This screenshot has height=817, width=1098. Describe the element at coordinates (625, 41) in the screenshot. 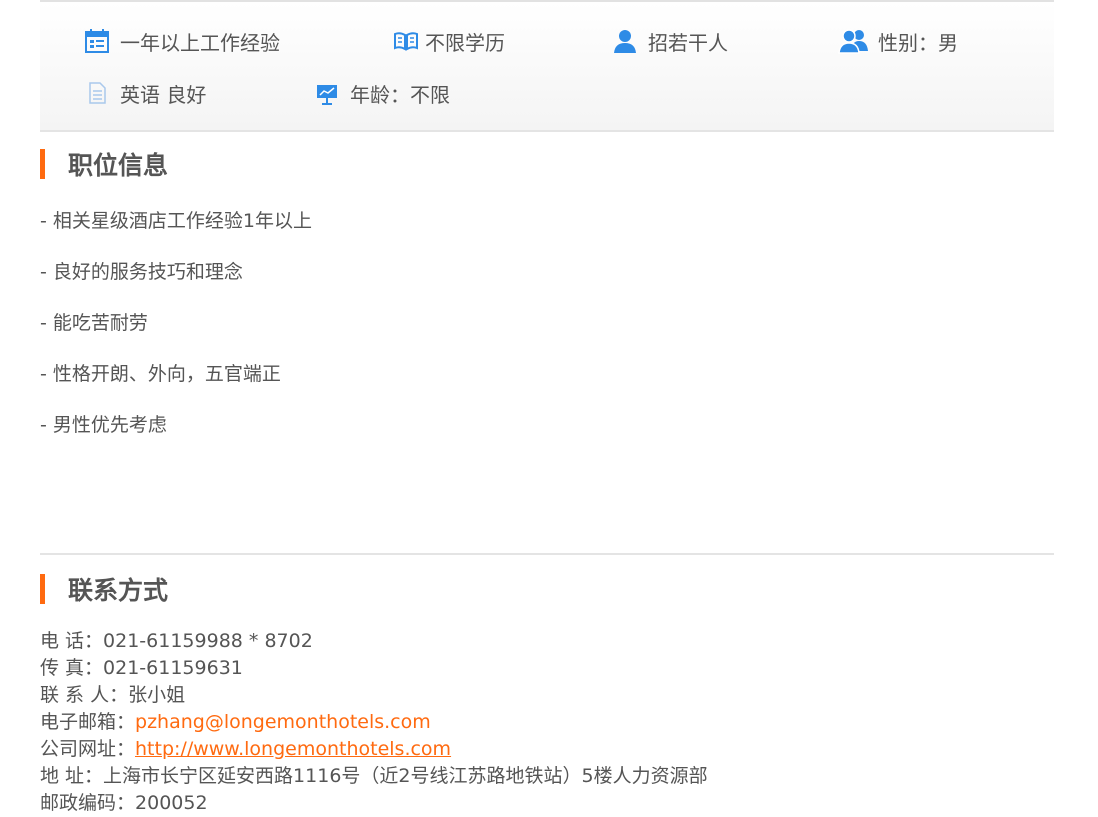

I see `person-icon` at that location.